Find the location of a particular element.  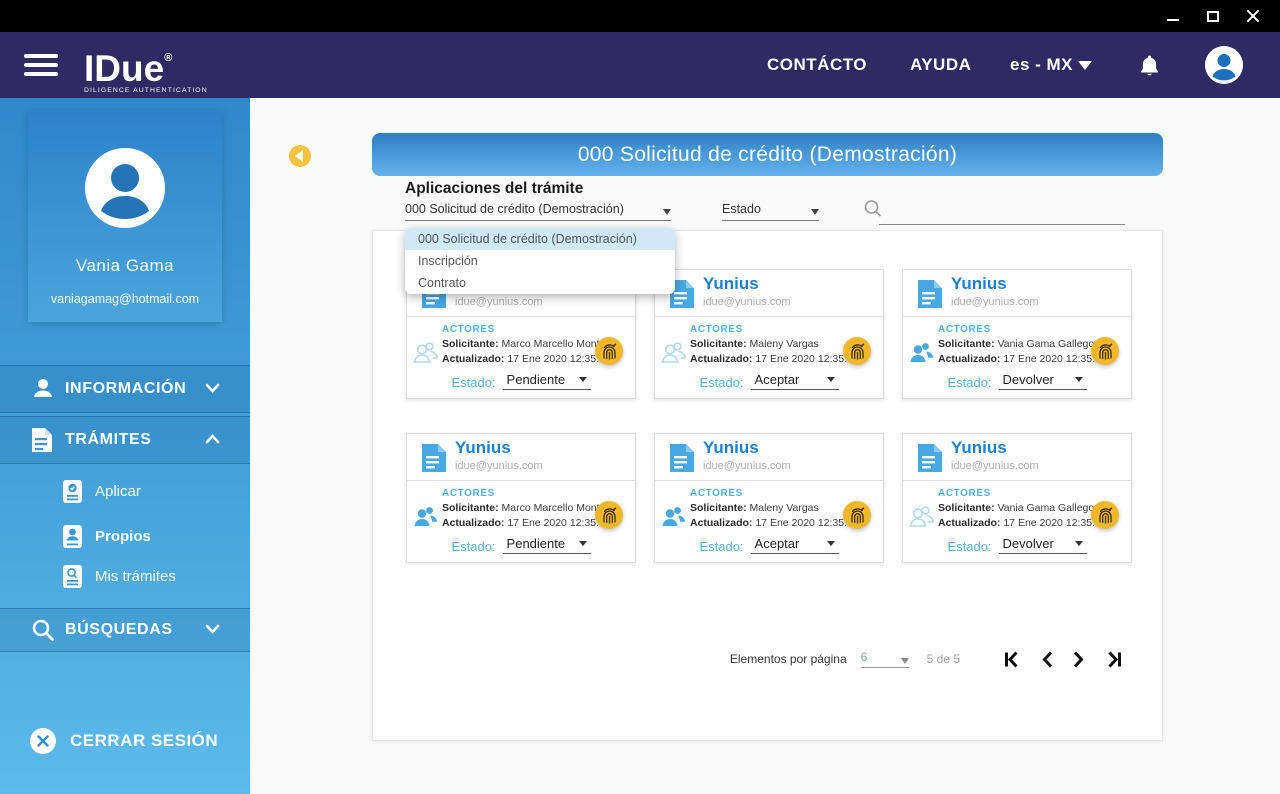

back-arrow-icon is located at coordinates (299, 156).